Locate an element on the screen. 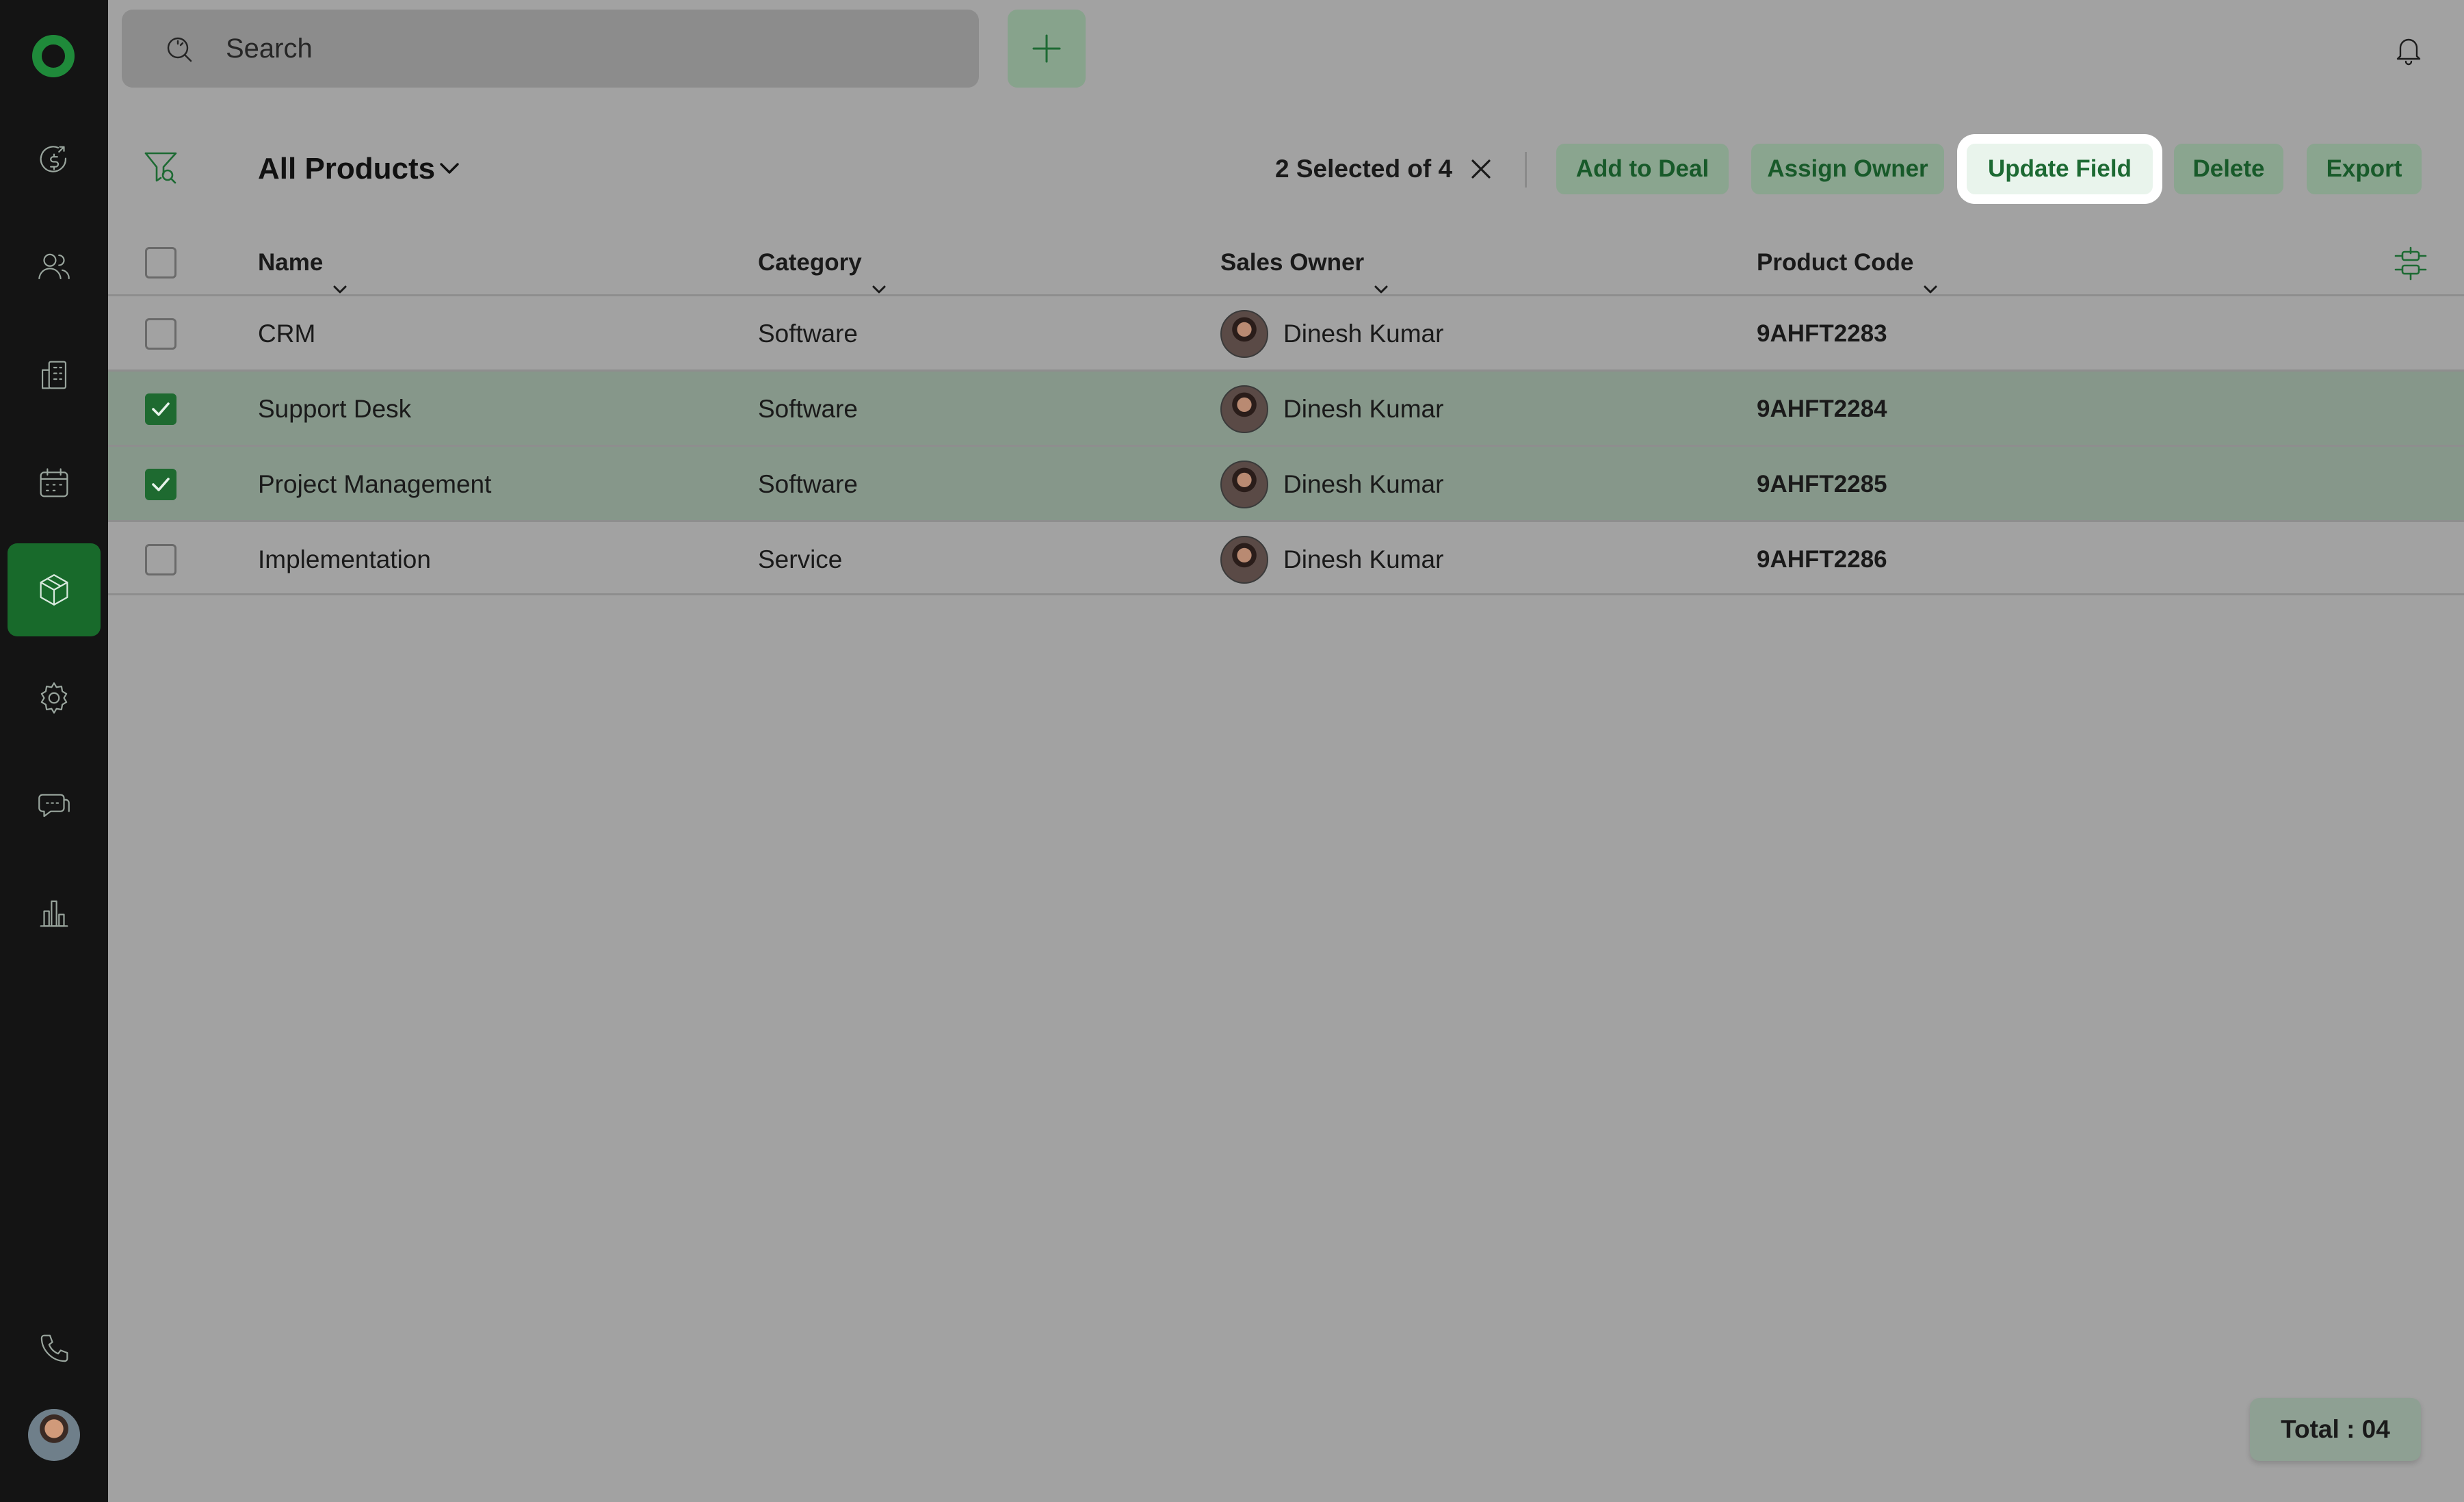 The width and height of the screenshot is (2464, 1502). close-icon is located at coordinates (1481, 169).